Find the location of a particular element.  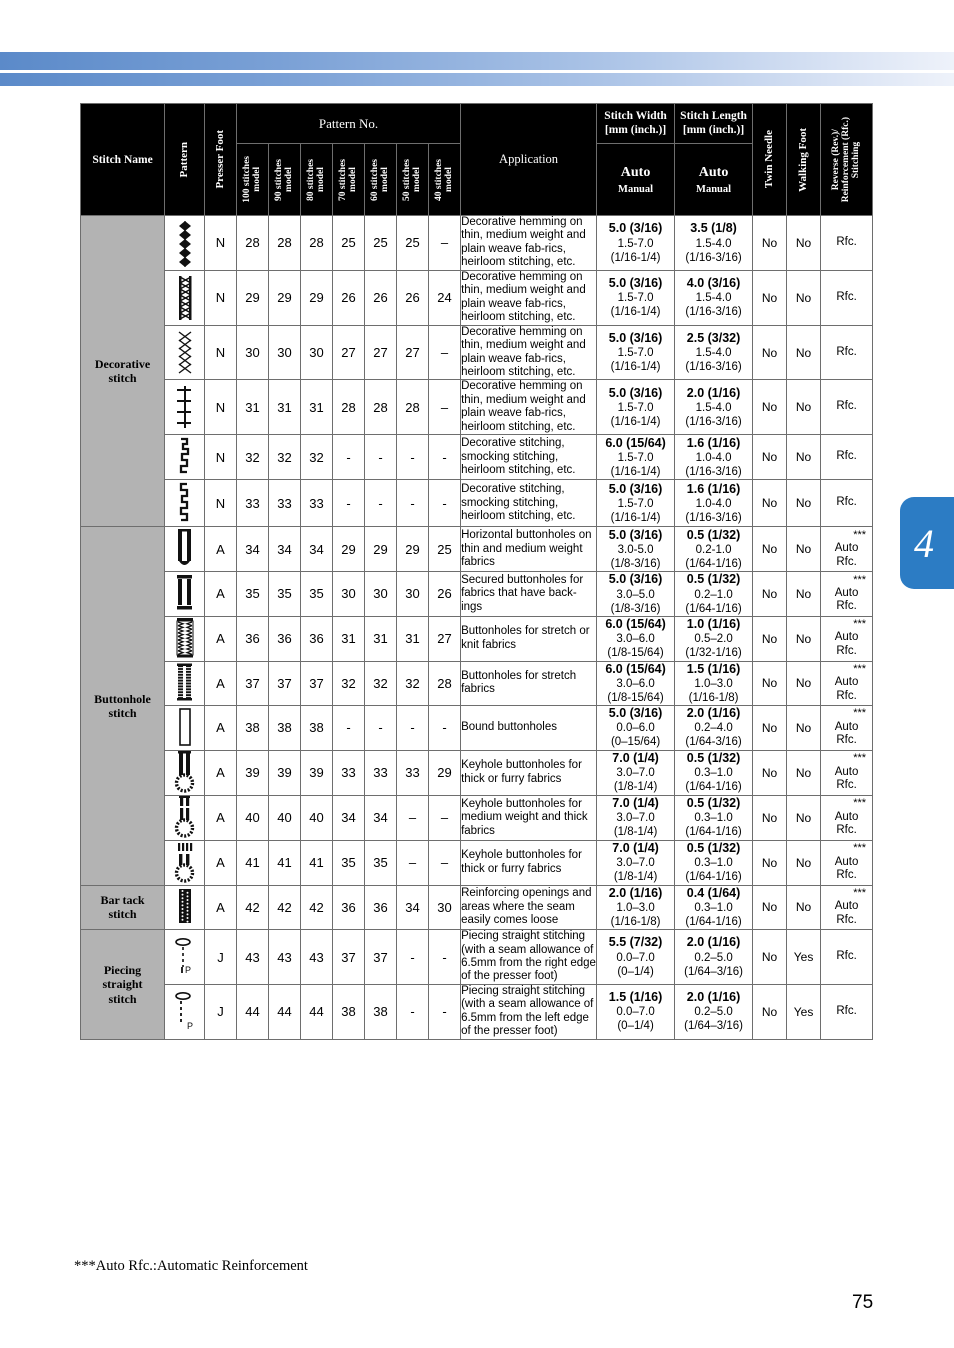

header-model-80: 80 stitches model is located at coordinates (316, 179).